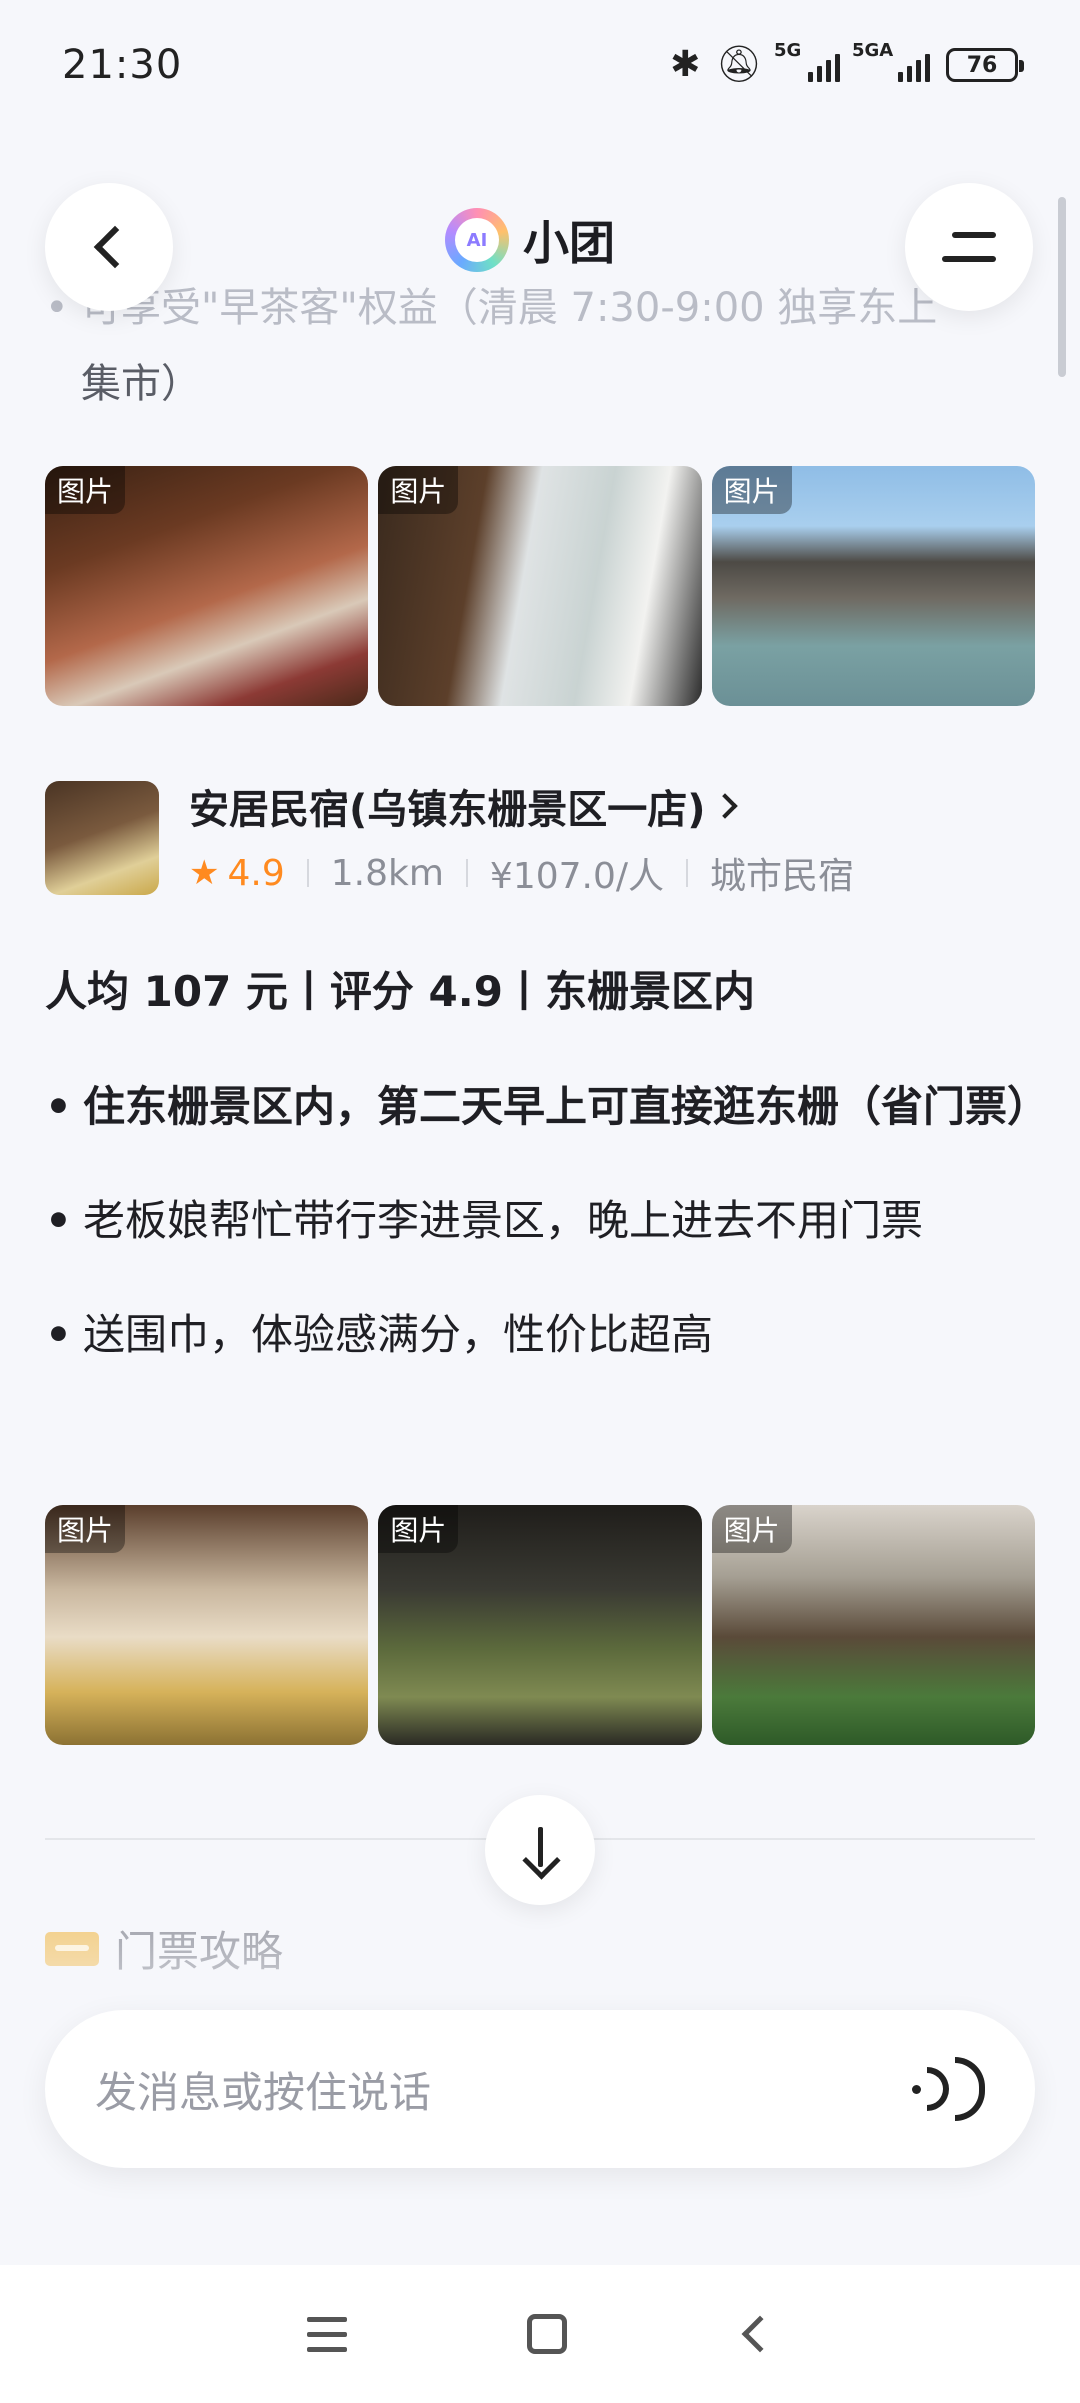  Describe the element at coordinates (327, 2334) in the screenshot. I see `recent-apps-icon` at that location.